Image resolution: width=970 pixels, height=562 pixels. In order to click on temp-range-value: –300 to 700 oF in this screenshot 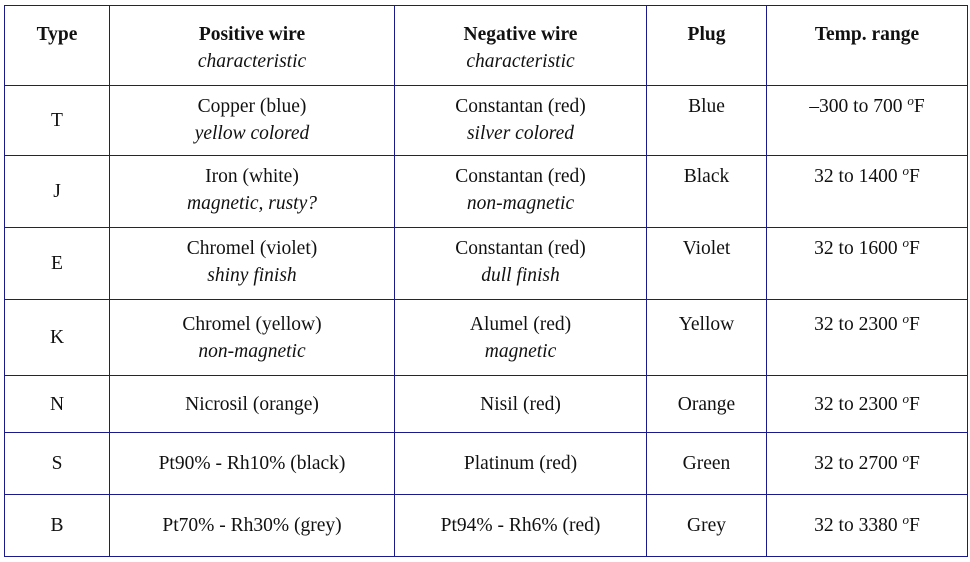, I will do `click(867, 106)`.